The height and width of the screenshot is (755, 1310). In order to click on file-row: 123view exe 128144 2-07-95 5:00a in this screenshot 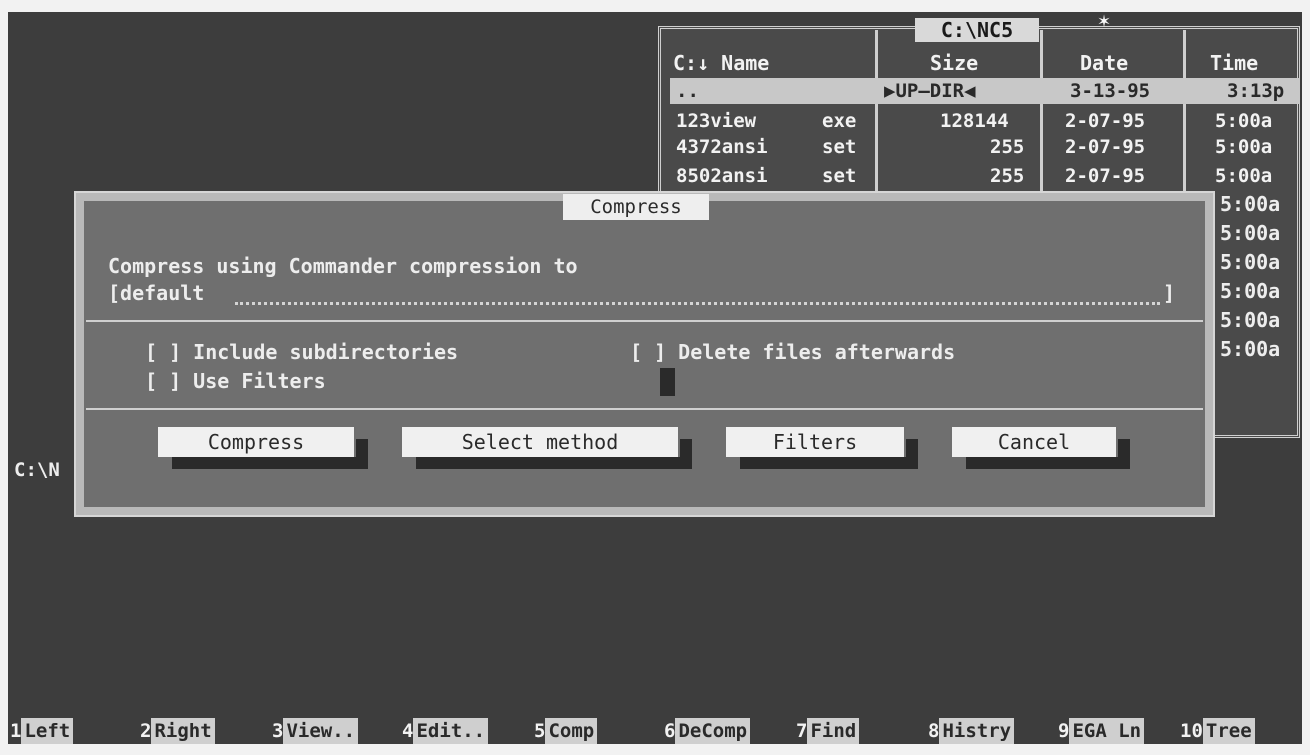, I will do `click(985, 121)`.